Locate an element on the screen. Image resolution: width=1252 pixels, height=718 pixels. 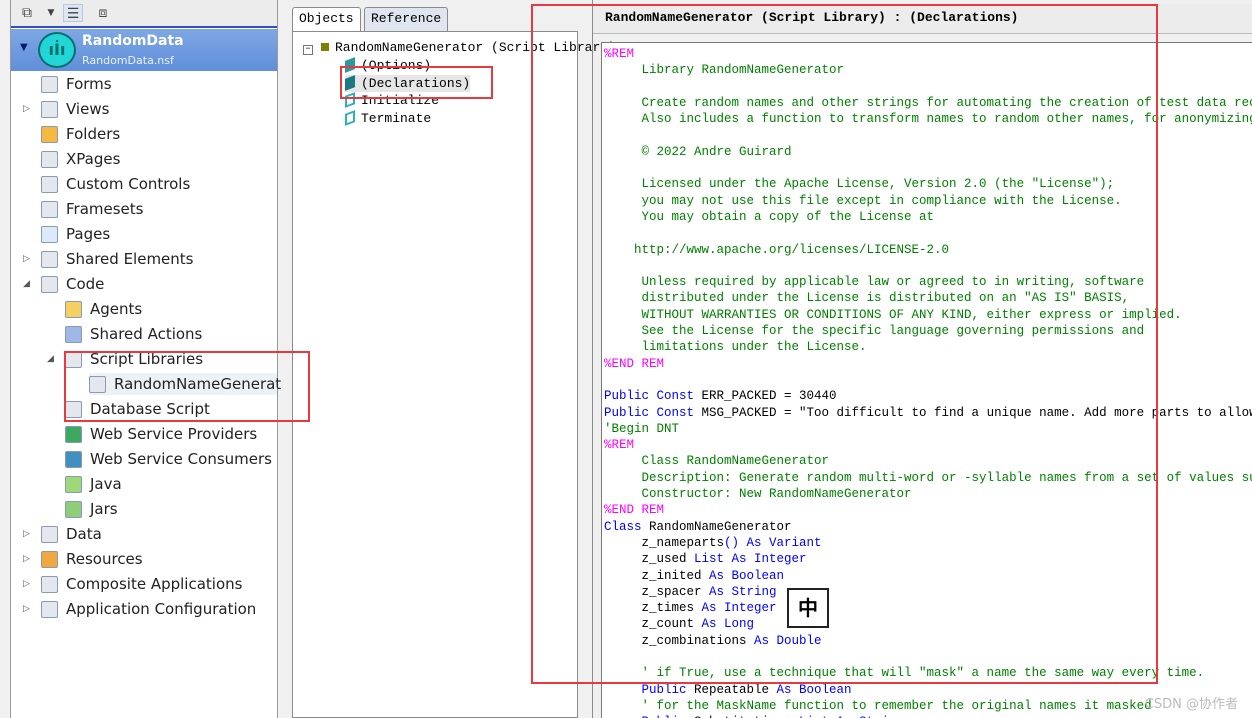
keyword-token: Public Const is located at coordinates (649, 412).